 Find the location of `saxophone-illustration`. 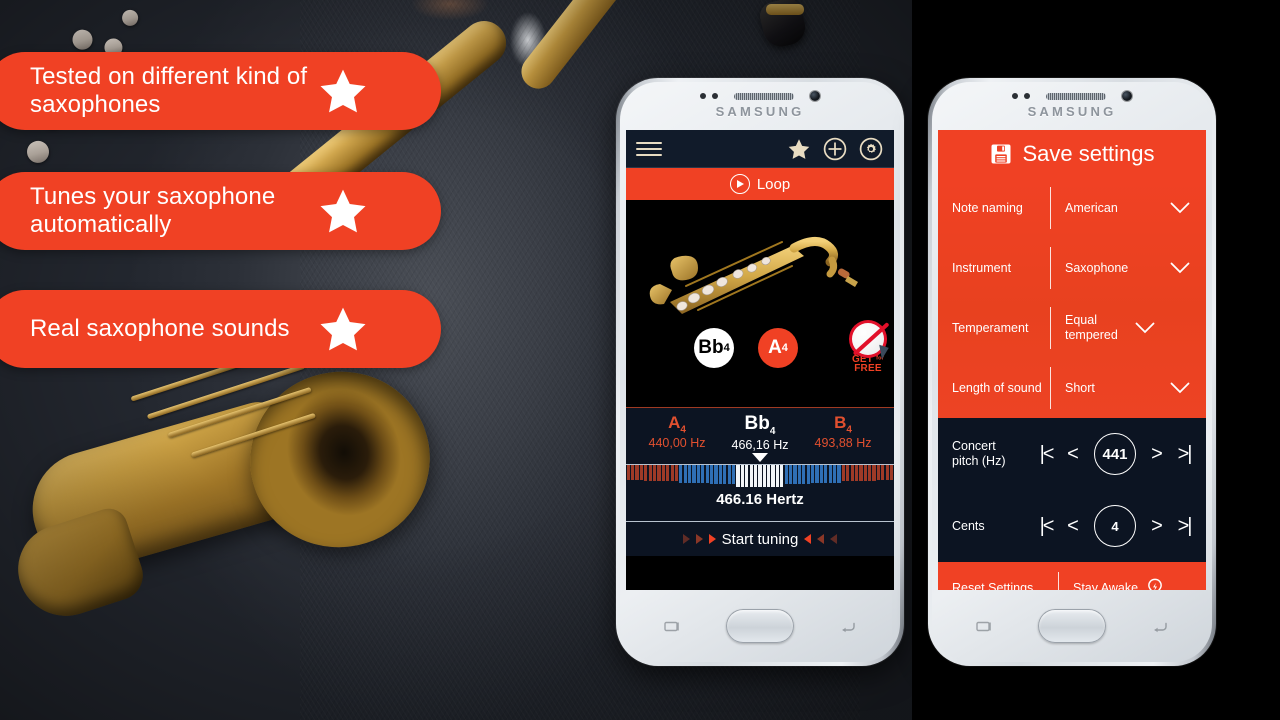

saxophone-illustration is located at coordinates (753, 275).